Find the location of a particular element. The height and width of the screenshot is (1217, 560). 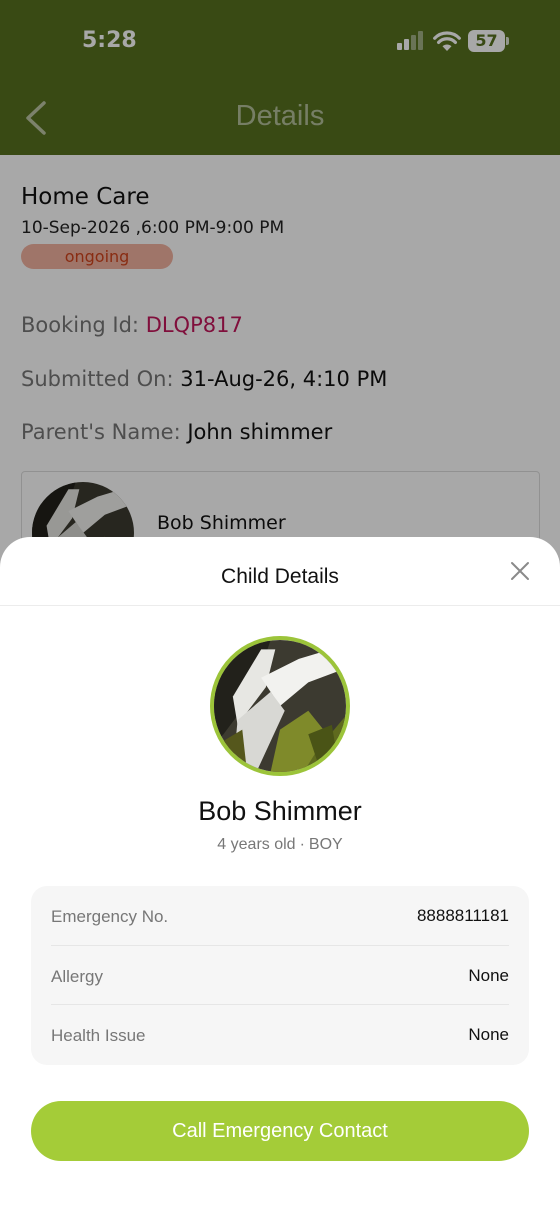

child-name: Bob Shimmer is located at coordinates (280, 811).